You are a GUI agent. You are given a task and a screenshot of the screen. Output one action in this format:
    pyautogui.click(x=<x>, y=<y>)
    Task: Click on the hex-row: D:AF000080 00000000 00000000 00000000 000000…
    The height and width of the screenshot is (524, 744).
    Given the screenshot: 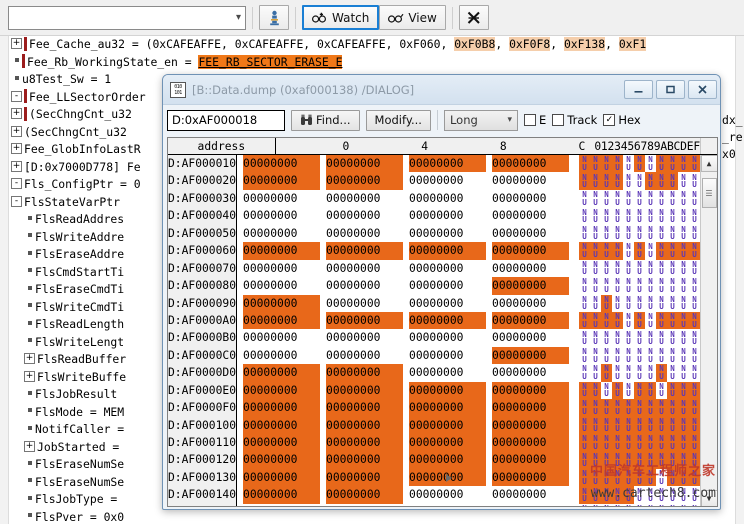 What is the action you would take?
    pyautogui.click(x=434, y=286)
    